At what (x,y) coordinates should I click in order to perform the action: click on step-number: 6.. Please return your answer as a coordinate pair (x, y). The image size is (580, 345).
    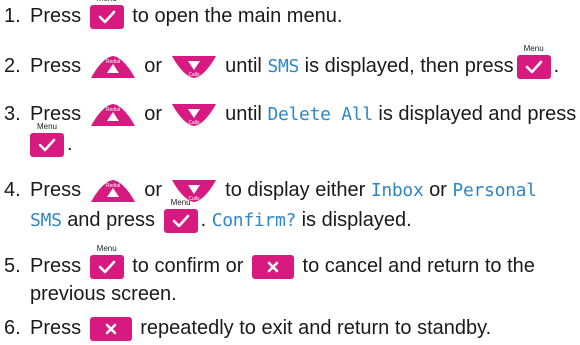
    Looking at the image, I should click on (12, 328).